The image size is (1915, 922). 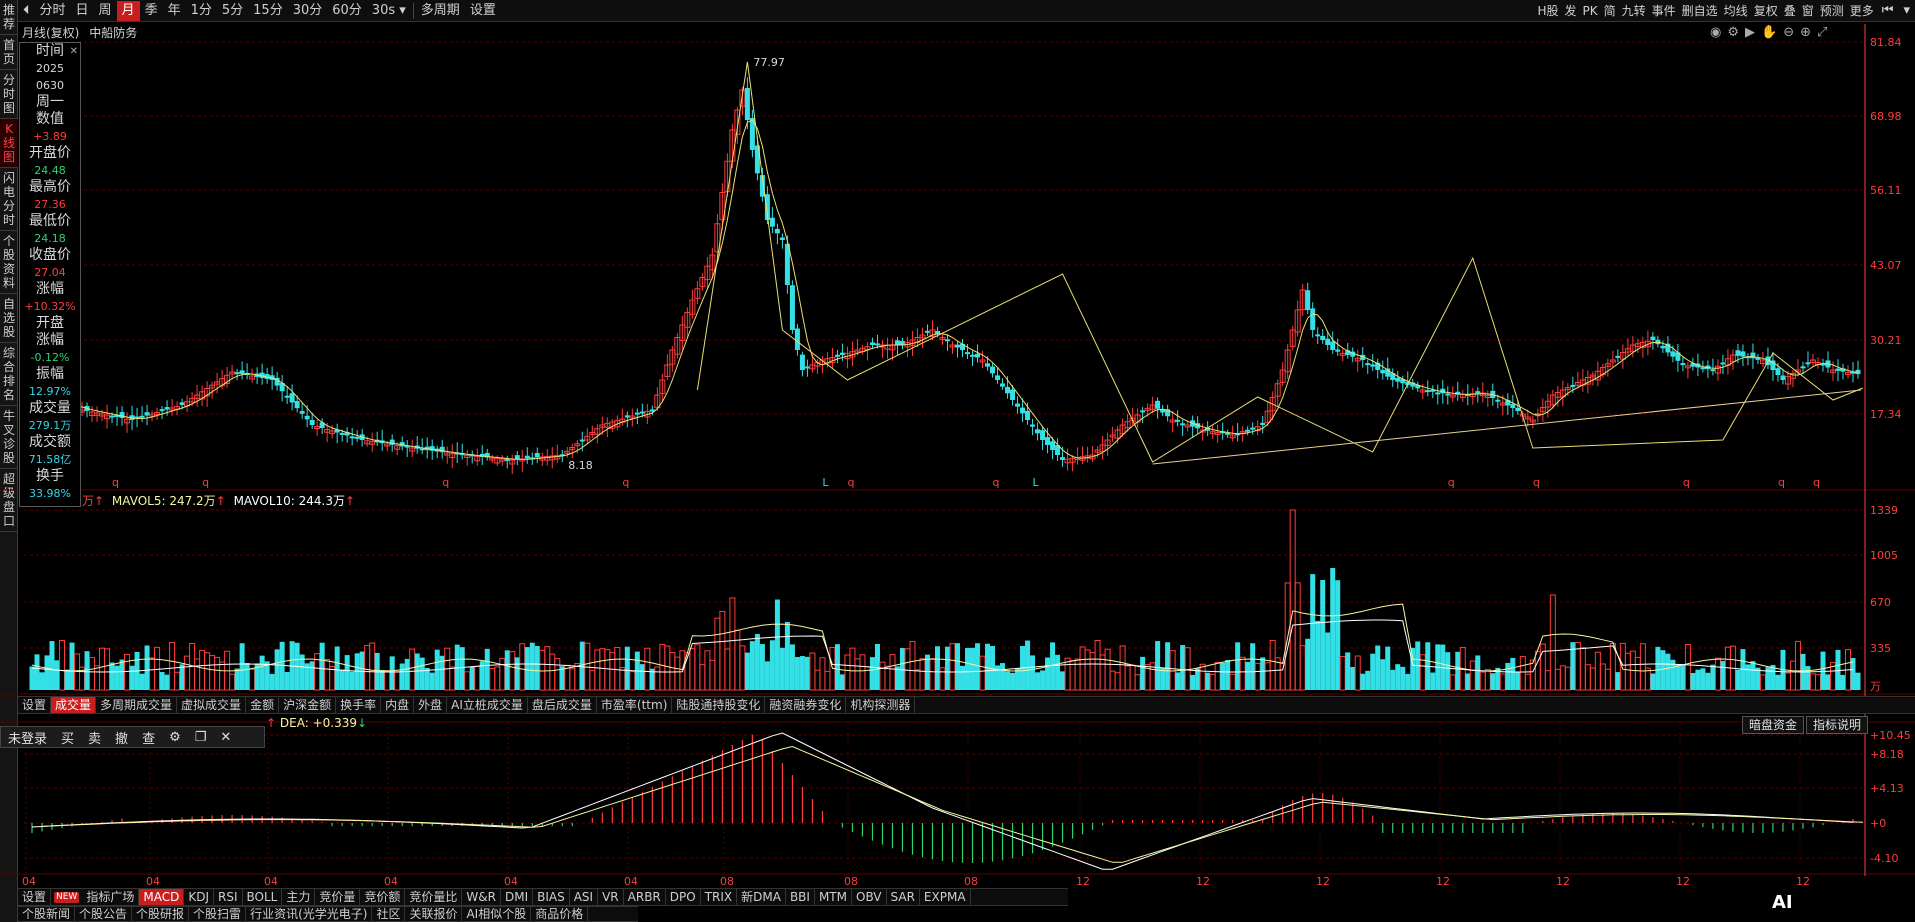 I want to click on trade-bar-item-6: ❐, so click(x=201, y=737).